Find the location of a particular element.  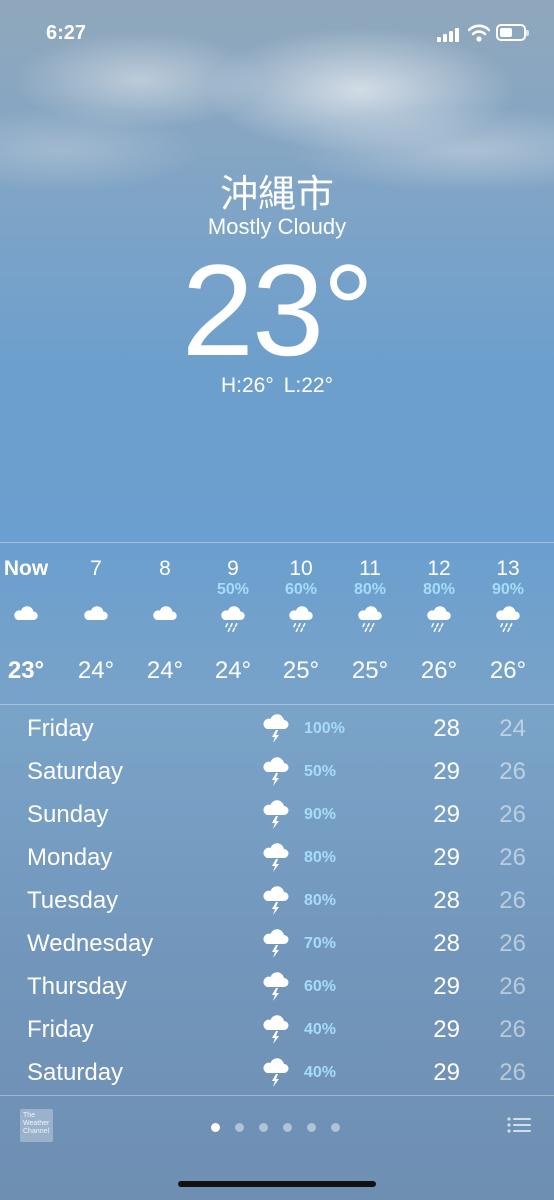

daily-row: Sunday 90% 29 26 is located at coordinates (277, 813).